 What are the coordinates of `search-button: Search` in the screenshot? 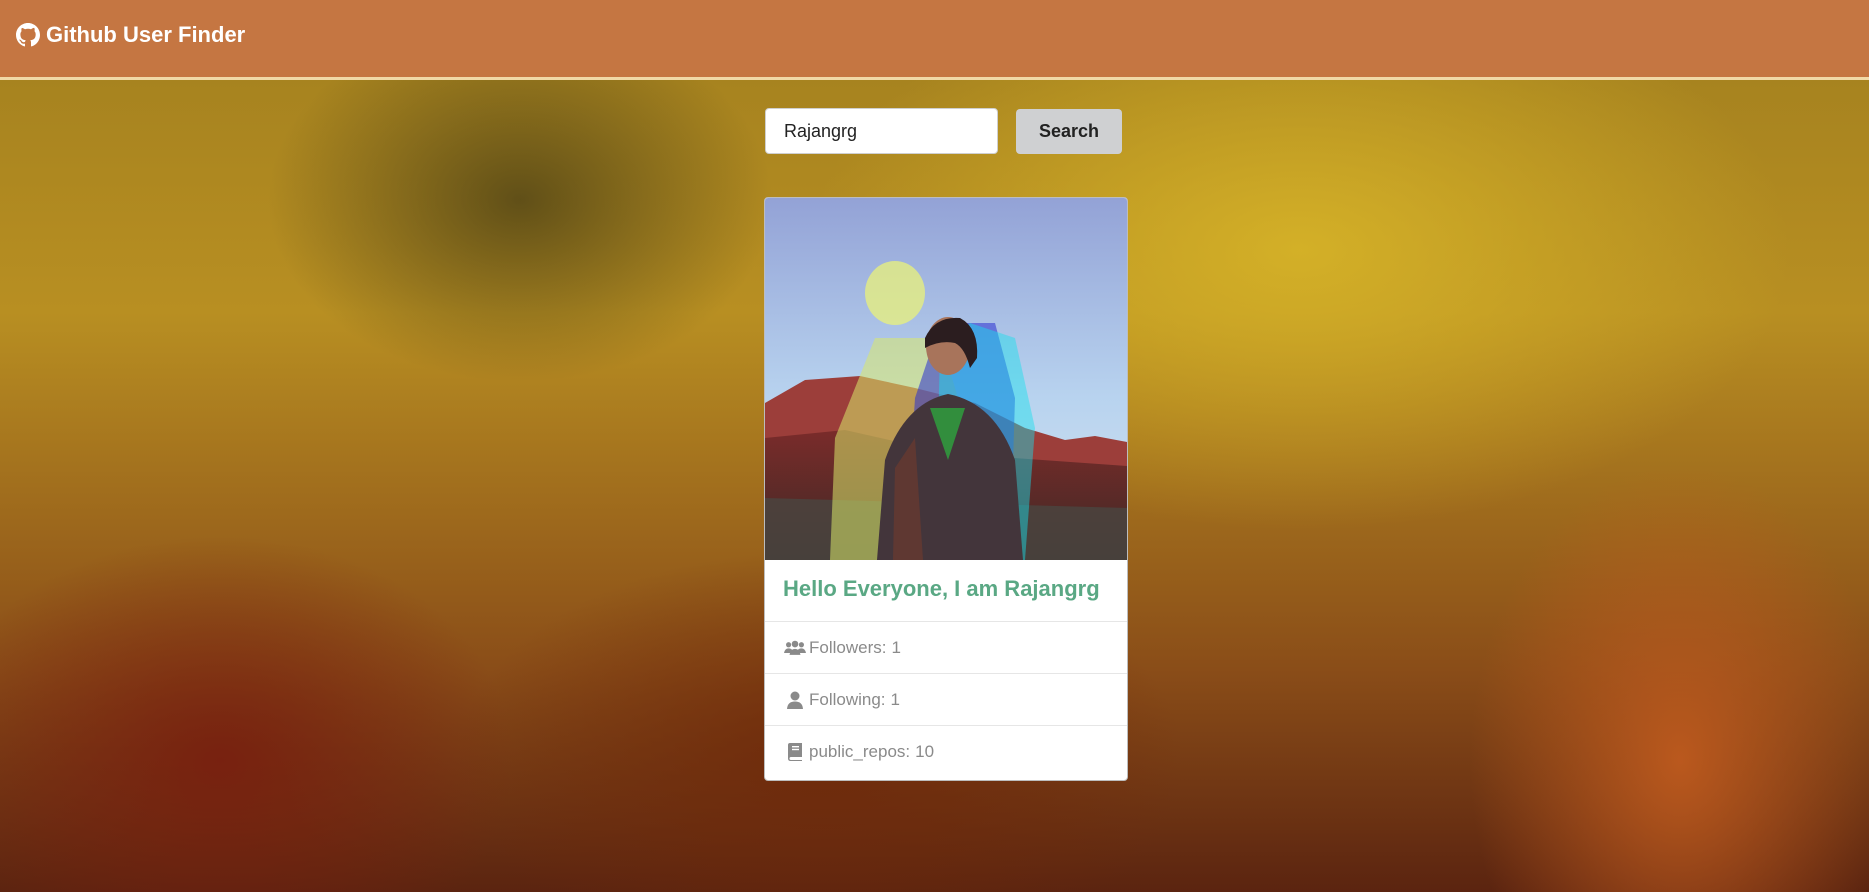 It's located at (1069, 131).